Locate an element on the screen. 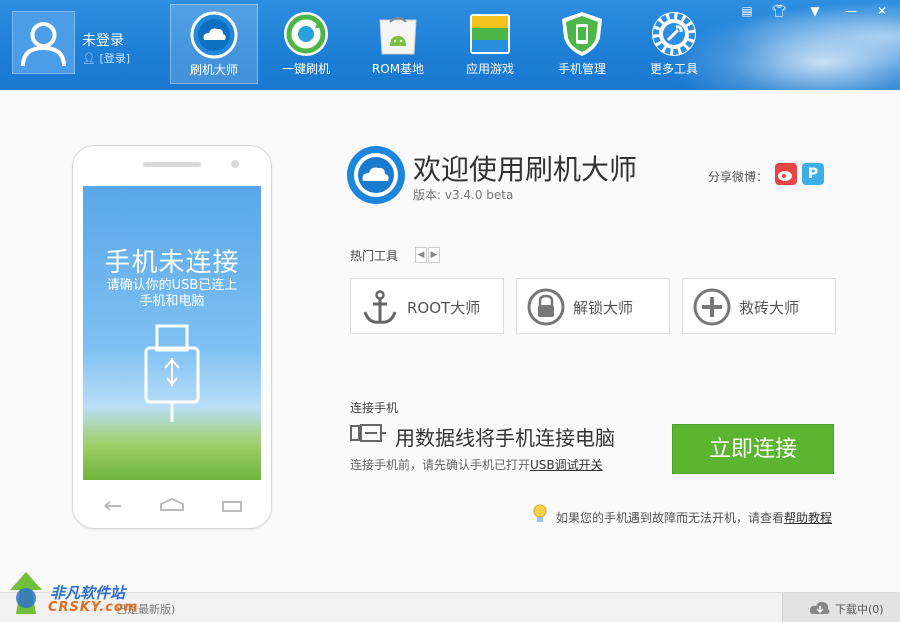  connect-section-label: 连接手机 is located at coordinates (374, 408).